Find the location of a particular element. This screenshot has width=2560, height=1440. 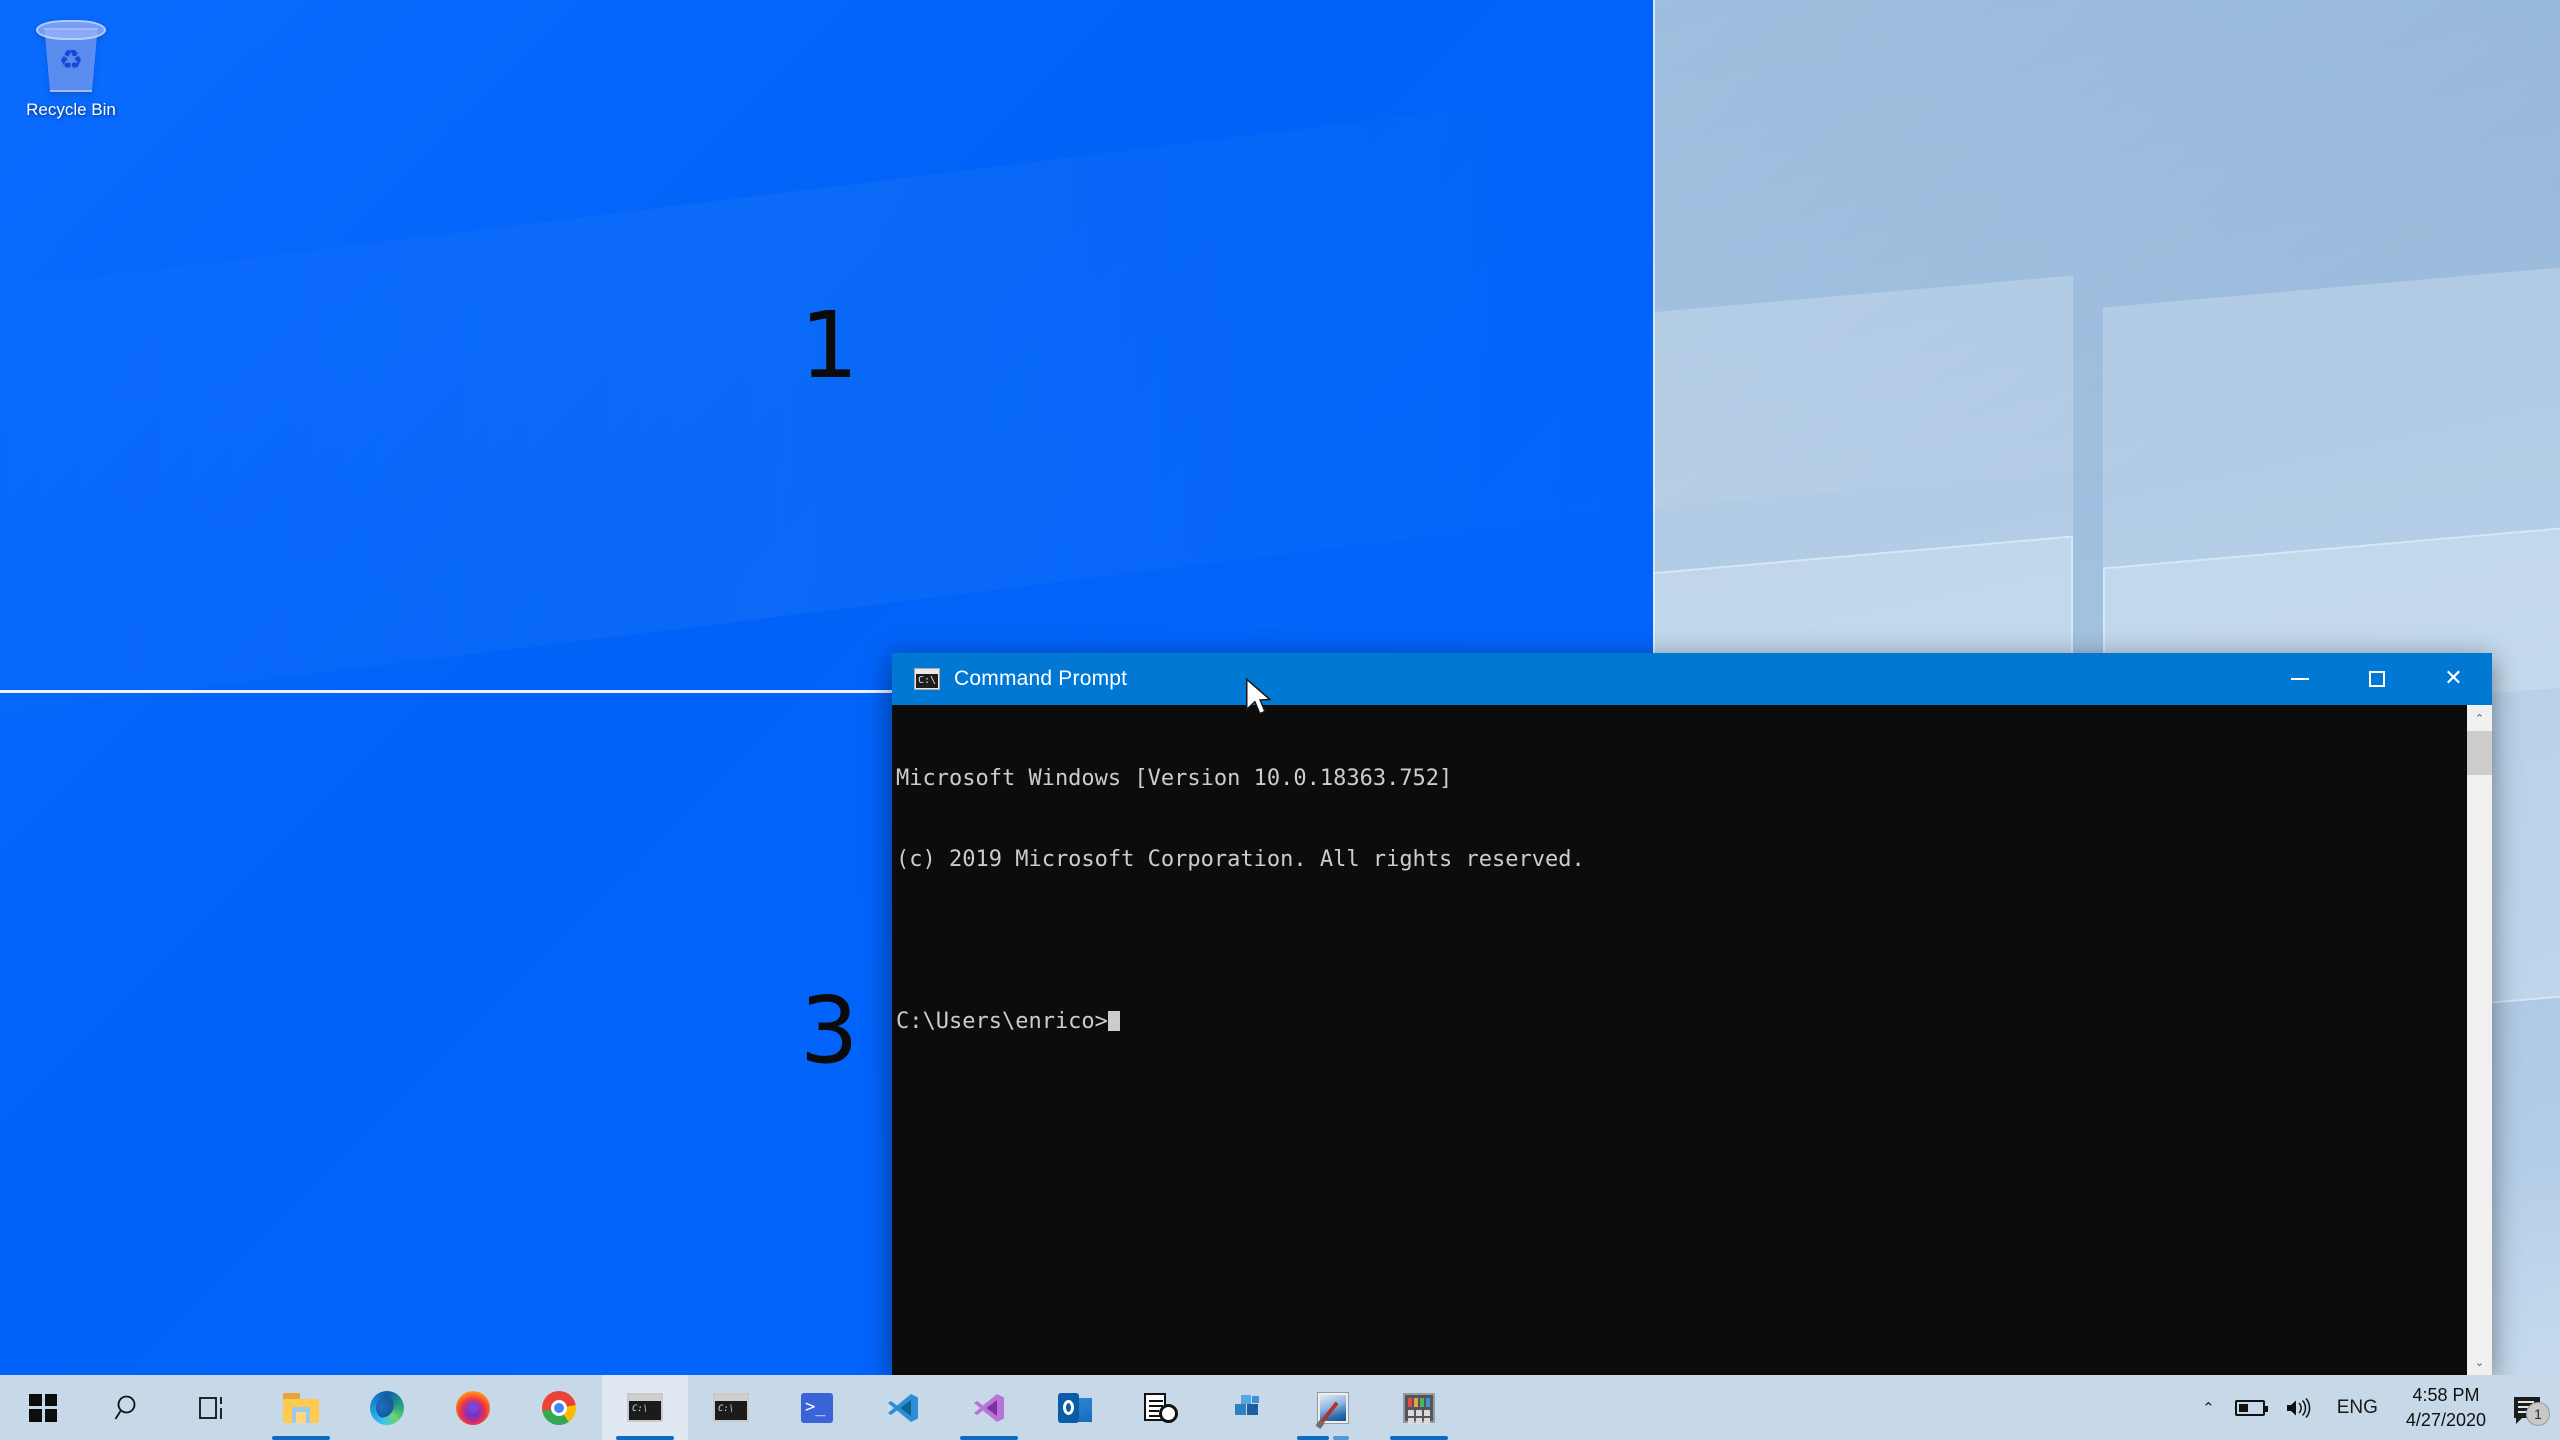

firefox-icon is located at coordinates (473, 1407).